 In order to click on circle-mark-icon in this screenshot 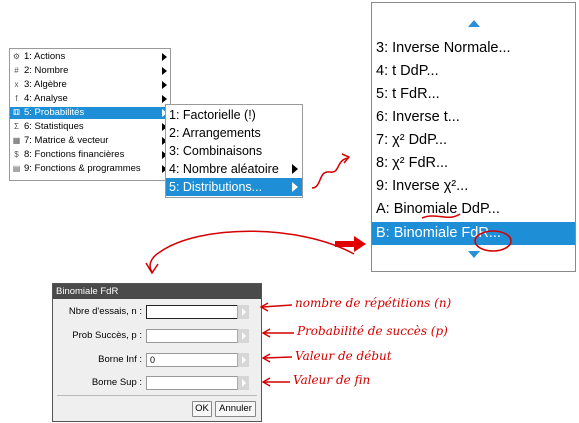, I will do `click(493, 241)`.